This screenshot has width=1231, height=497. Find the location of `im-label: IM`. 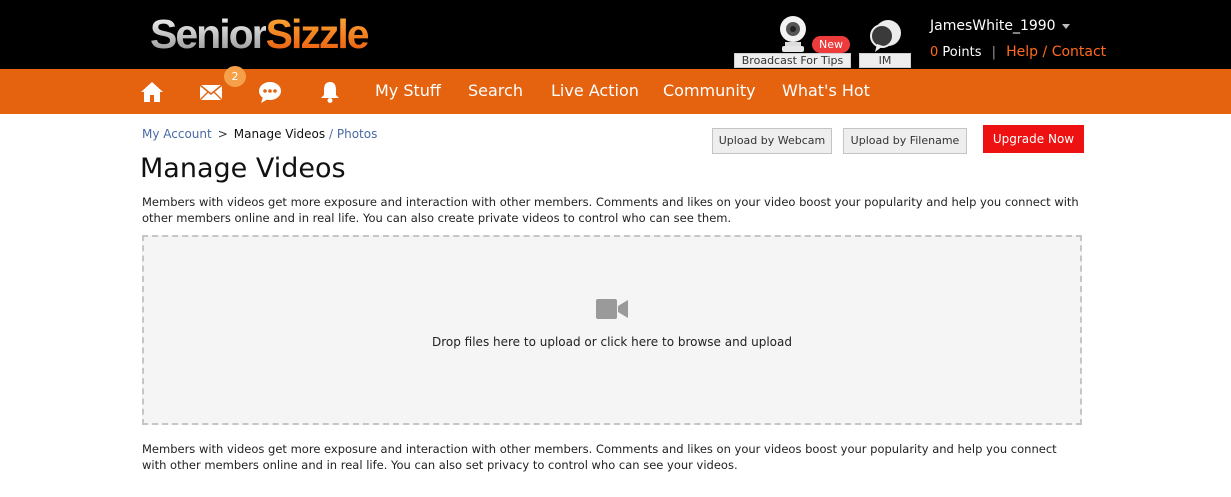

im-label: IM is located at coordinates (885, 60).